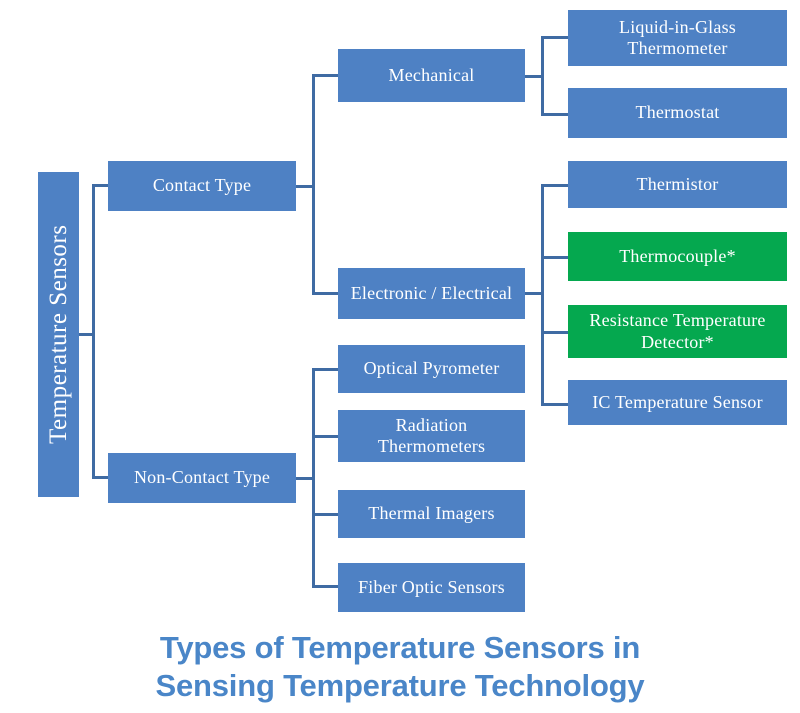  I want to click on title-line-1: Types of Temperature Sensors in, so click(400, 647).